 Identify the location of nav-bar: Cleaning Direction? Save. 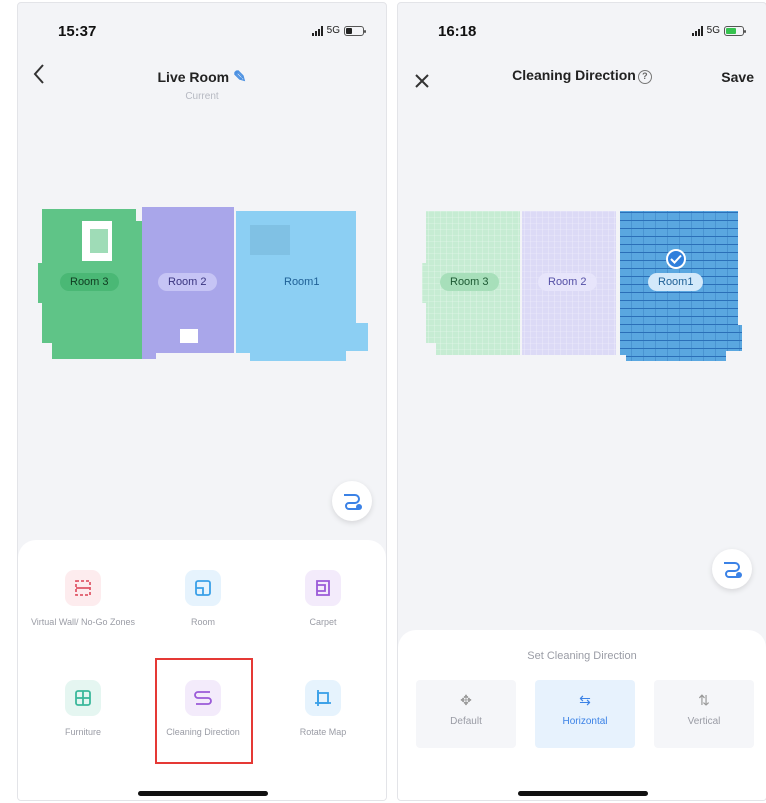
(582, 82).